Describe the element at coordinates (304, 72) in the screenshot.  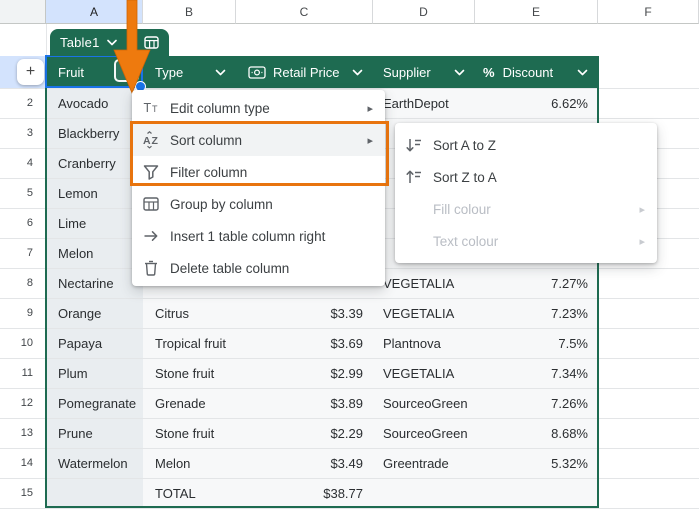
I see `table-header-retail-price: Retail Price` at that location.